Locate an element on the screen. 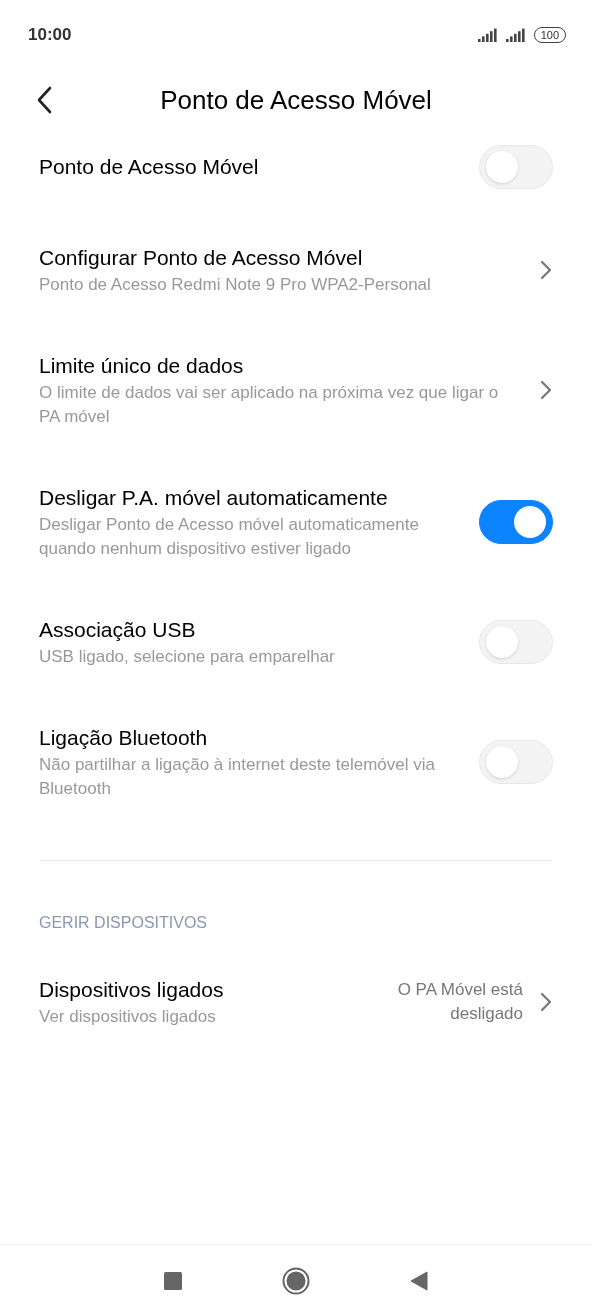 The image size is (592, 1316). settings-row: Configurar Ponto de Acesso Móvel Ponto de Acesso Redmi Note 9 Pro WPA2-Personal is located at coordinates (296, 270).